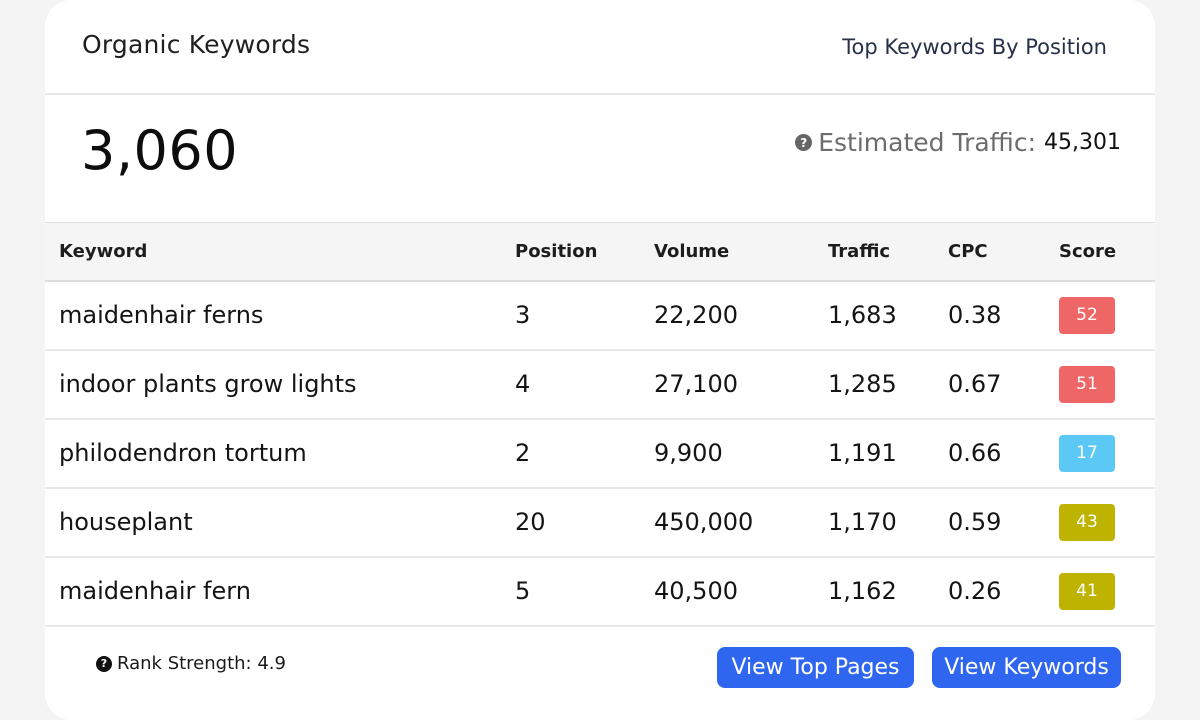 This screenshot has width=1200, height=720. What do you see at coordinates (1003, 252) in the screenshot?
I see `header-cpc: CPC` at bounding box center [1003, 252].